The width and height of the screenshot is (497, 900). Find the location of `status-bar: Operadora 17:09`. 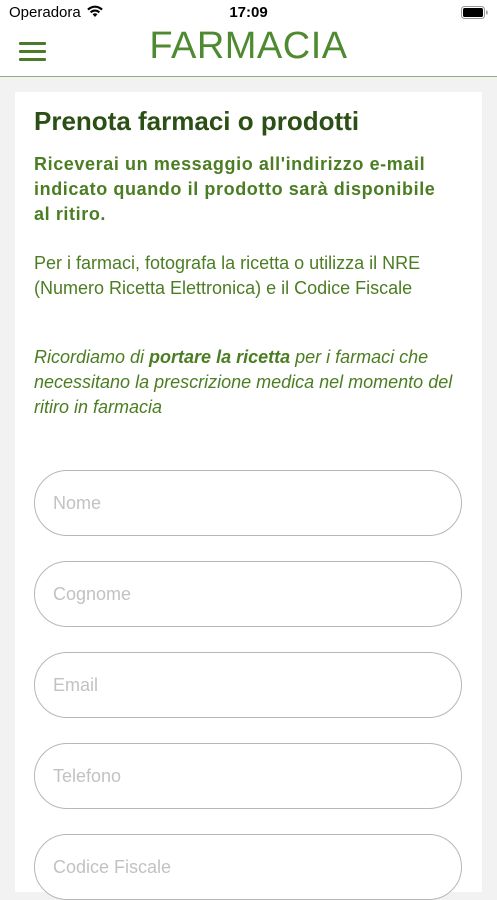

status-bar: Operadora 17:09 is located at coordinates (248, 13).